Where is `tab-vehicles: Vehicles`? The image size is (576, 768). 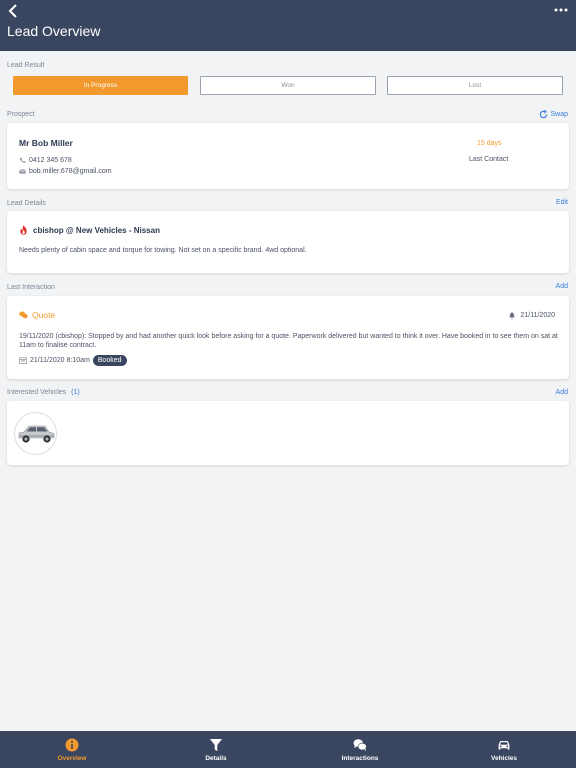 tab-vehicles: Vehicles is located at coordinates (504, 749).